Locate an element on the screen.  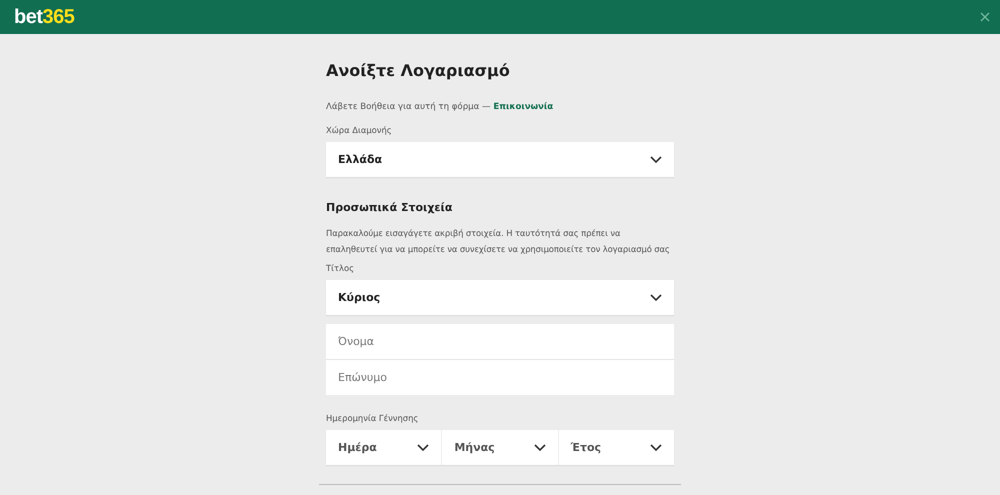
page-title: Ανοίξτε Λογαριασμό is located at coordinates (418, 70).